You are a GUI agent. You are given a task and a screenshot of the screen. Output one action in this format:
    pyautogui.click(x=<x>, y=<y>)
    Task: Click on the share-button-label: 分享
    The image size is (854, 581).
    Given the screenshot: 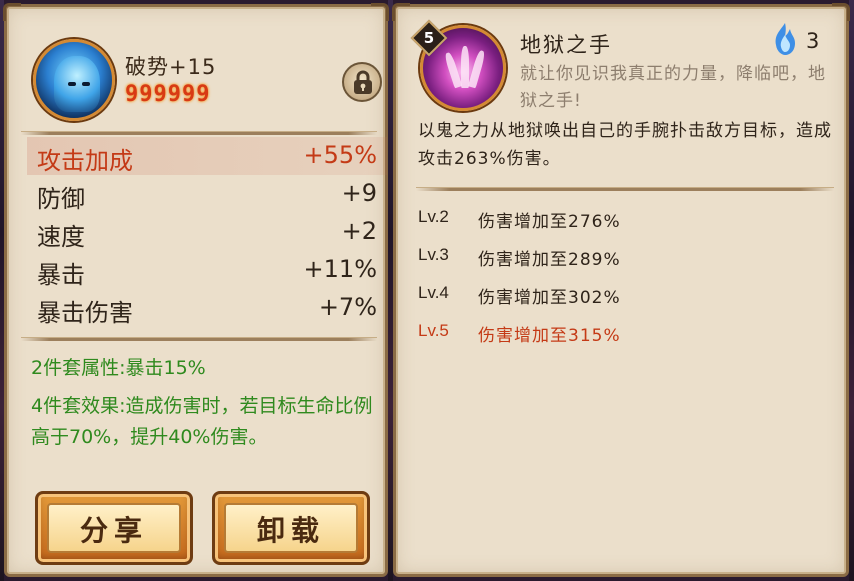 What is the action you would take?
    pyautogui.click(x=113, y=530)
    